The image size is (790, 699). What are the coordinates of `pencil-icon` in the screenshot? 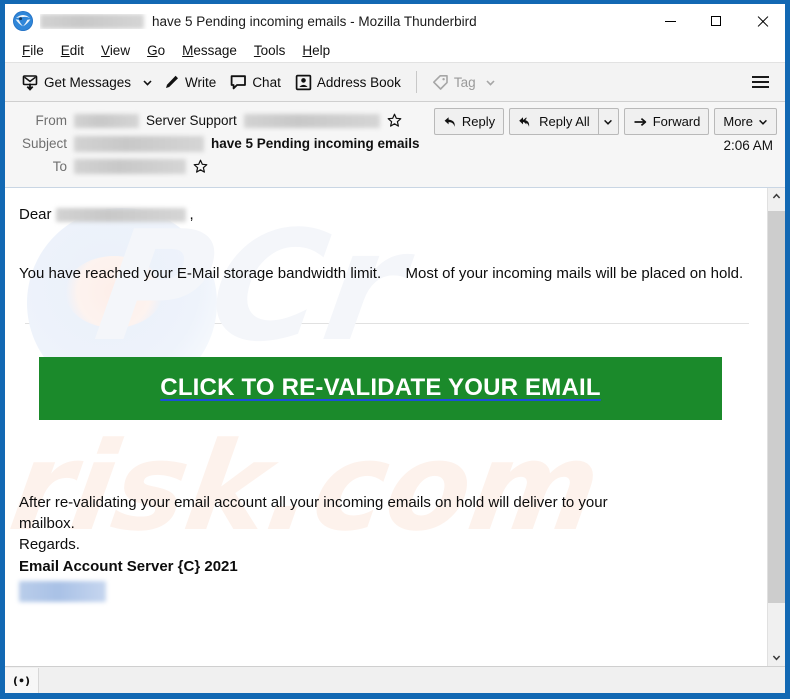 It's located at (171, 82).